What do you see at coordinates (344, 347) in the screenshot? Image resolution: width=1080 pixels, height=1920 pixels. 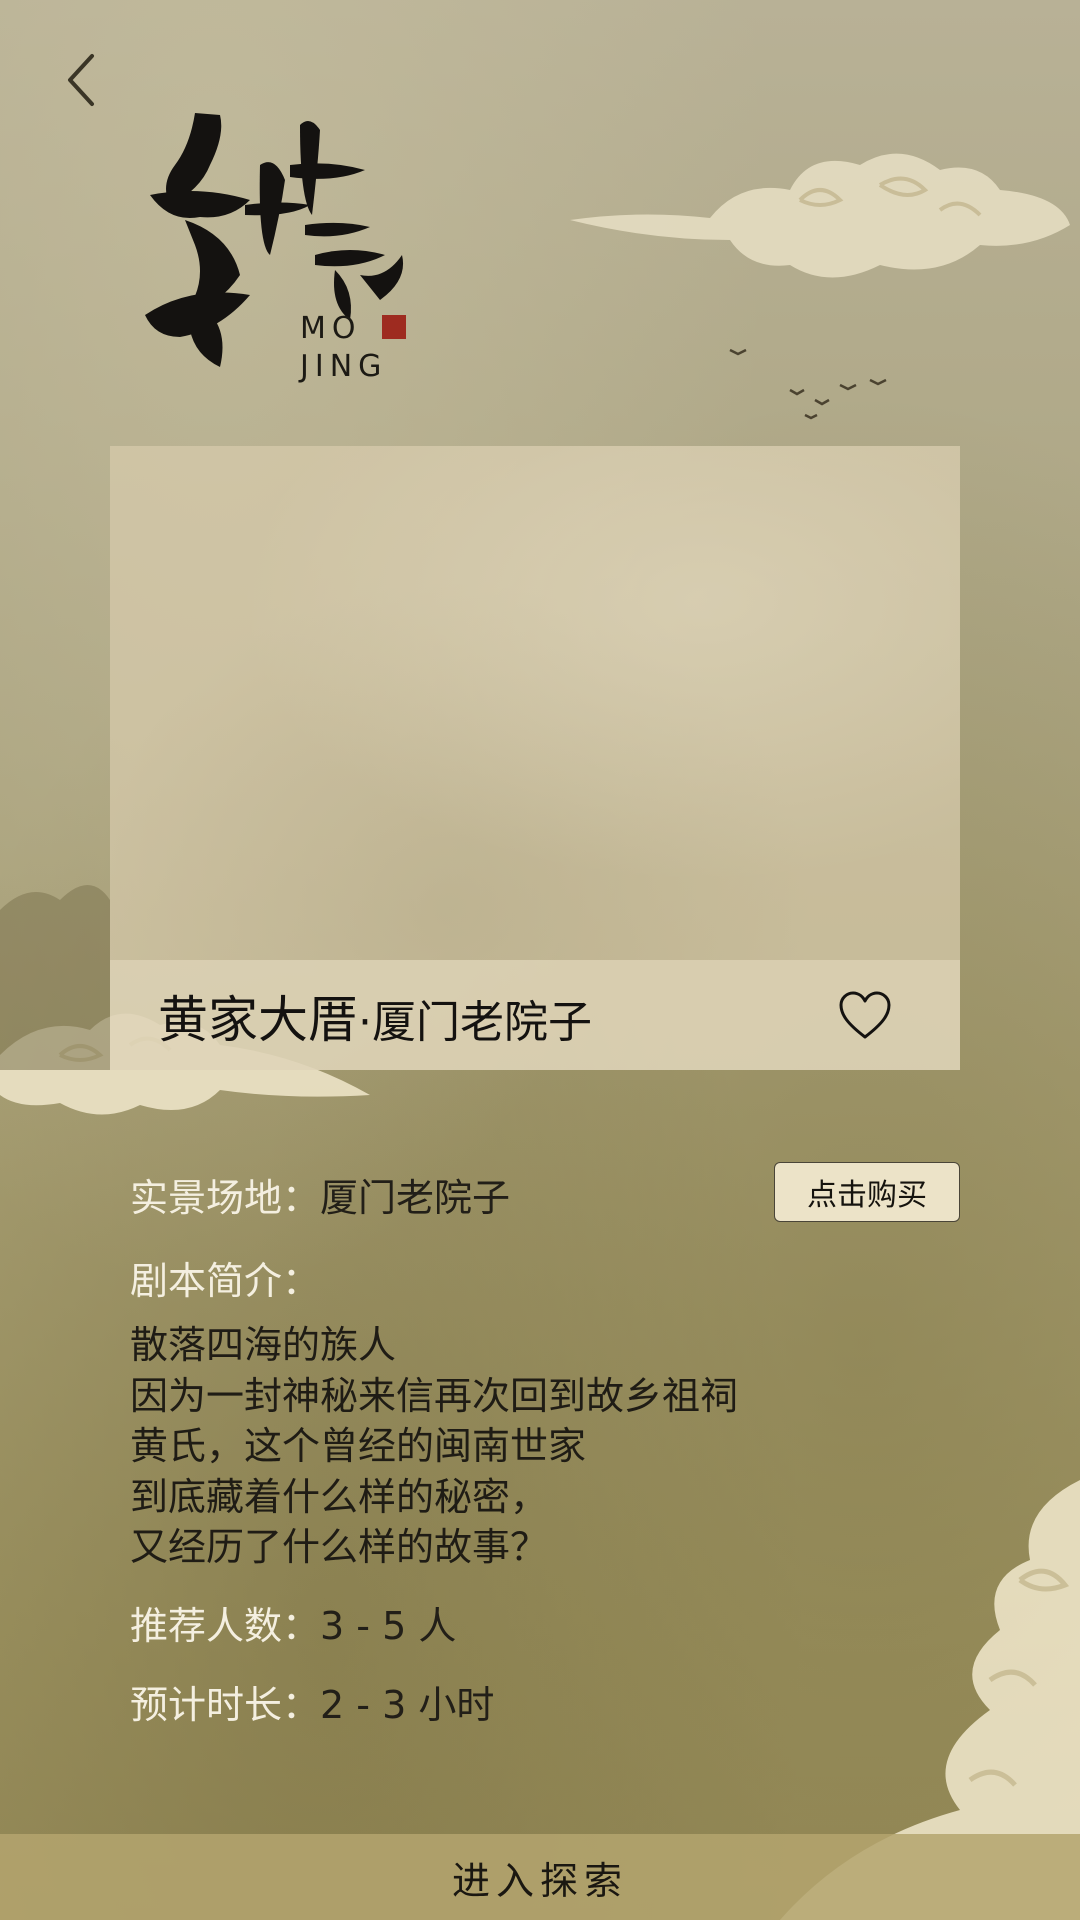 I see `logo-latin-text: MO JING` at bounding box center [344, 347].